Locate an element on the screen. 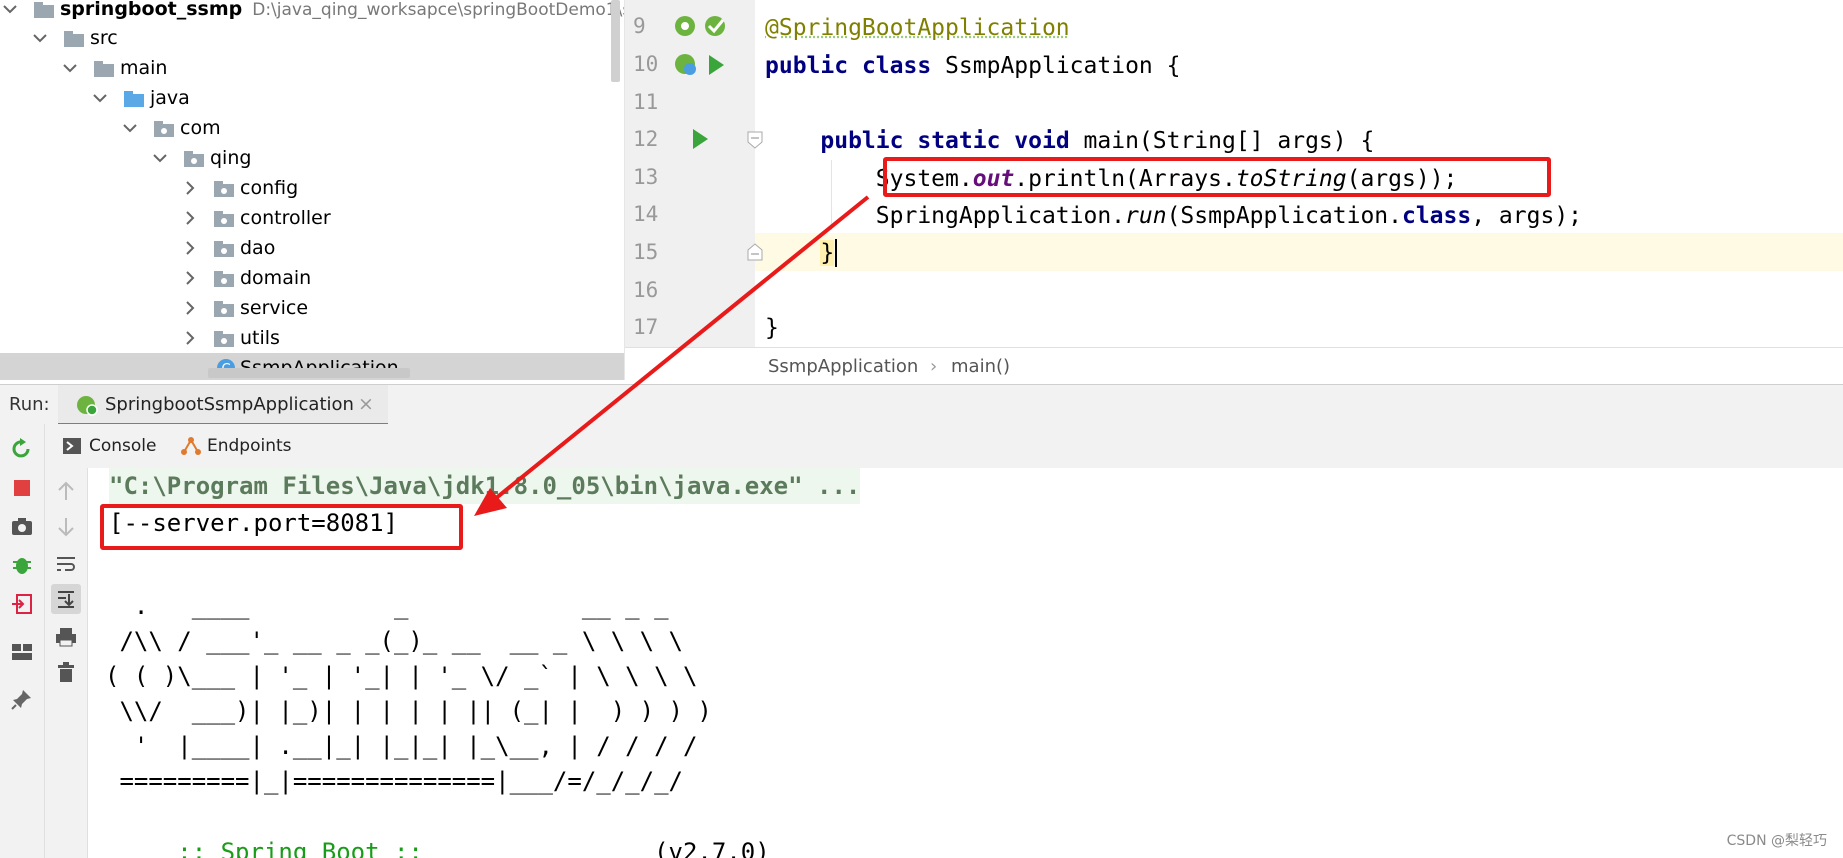 The width and height of the screenshot is (1843, 858). run-config-name: SpringbootSsmpApplication is located at coordinates (229, 404).